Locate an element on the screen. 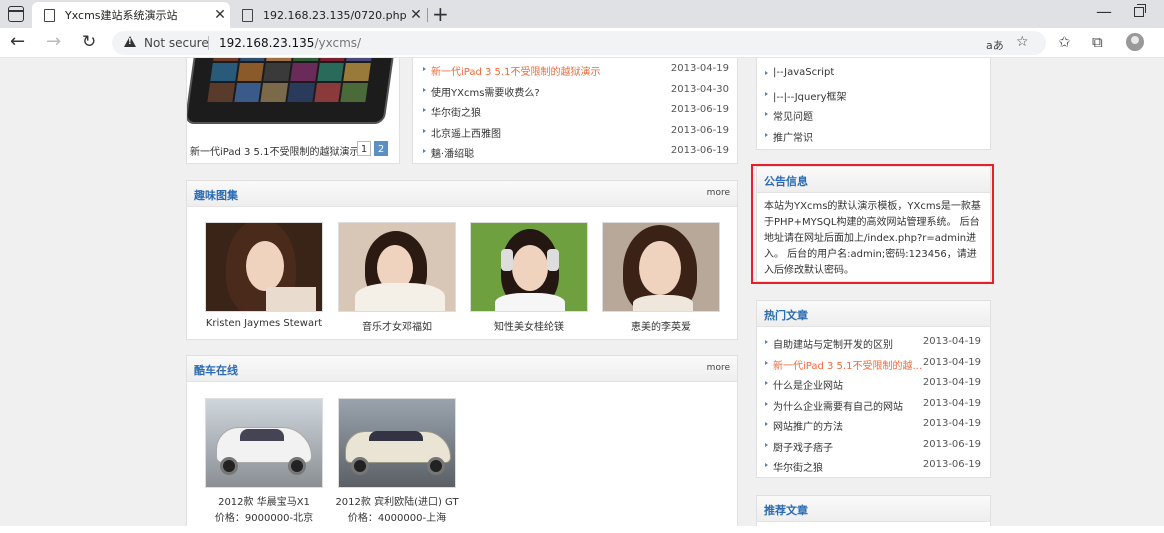 This screenshot has width=1164, height=533. tab-actions-icon is located at coordinates (16, 14).